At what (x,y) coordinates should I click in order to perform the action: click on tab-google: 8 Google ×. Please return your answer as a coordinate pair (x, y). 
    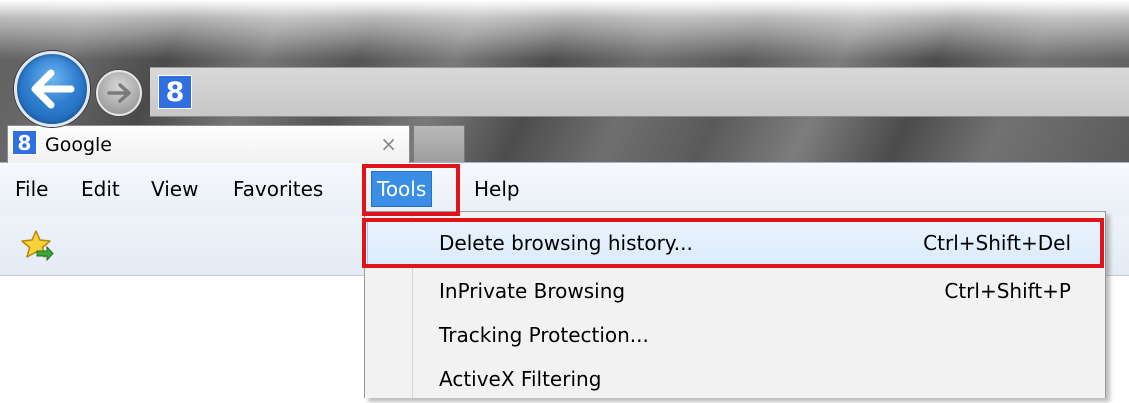
    Looking at the image, I should click on (208, 144).